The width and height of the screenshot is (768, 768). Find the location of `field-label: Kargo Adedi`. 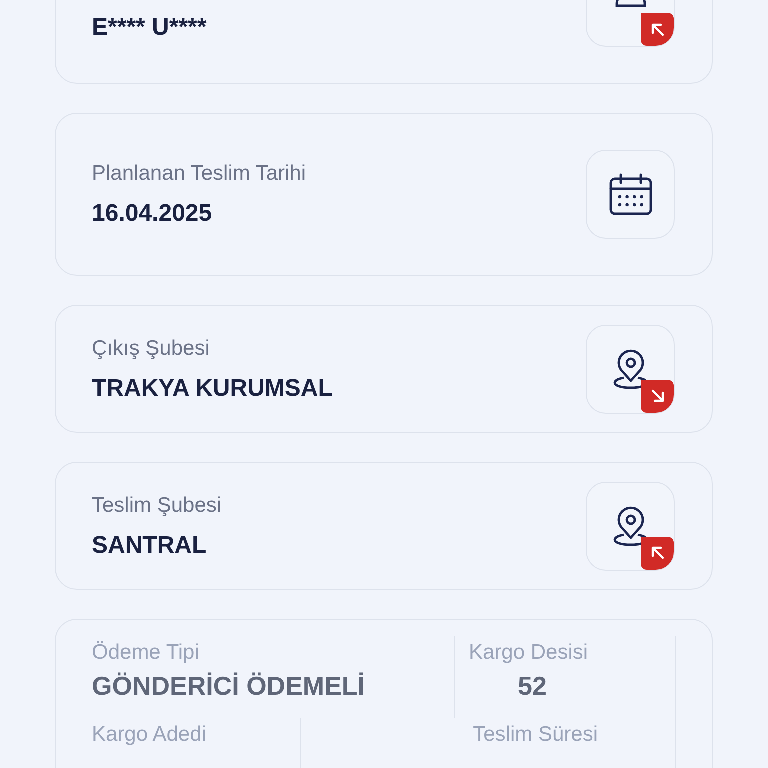

field-label: Kargo Adedi is located at coordinates (149, 734).